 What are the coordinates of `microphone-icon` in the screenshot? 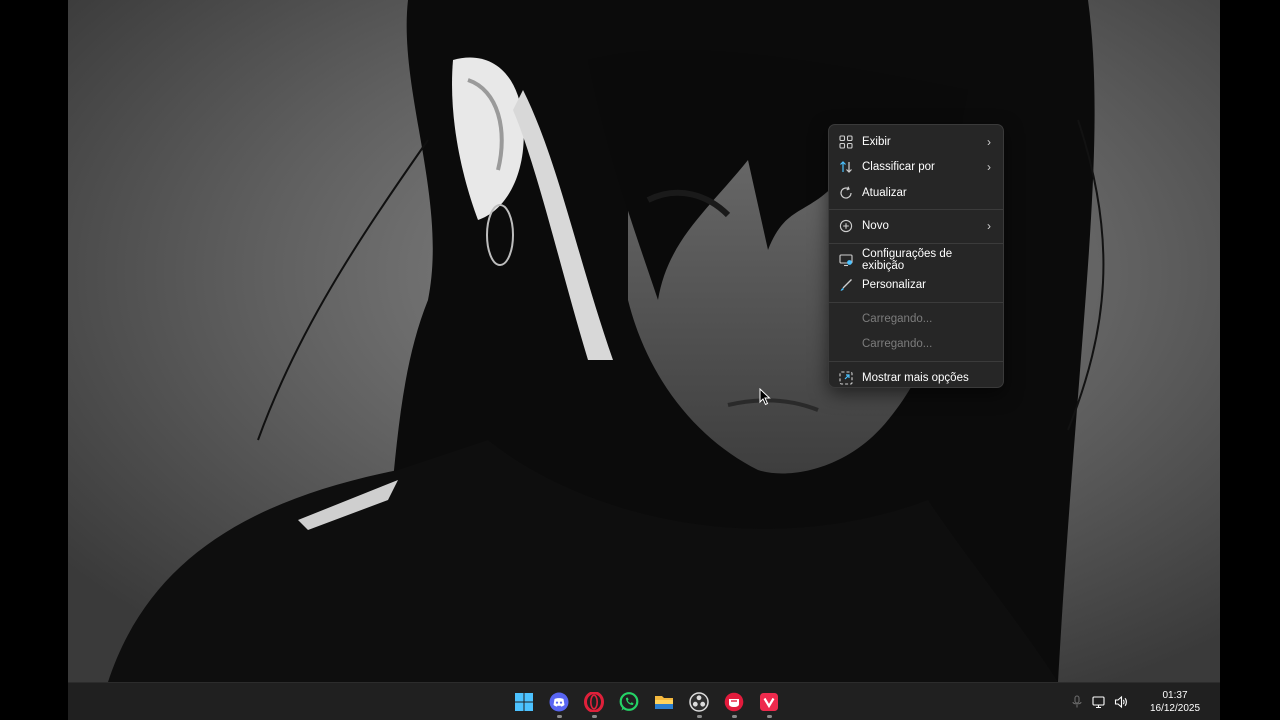 It's located at (1077, 701).